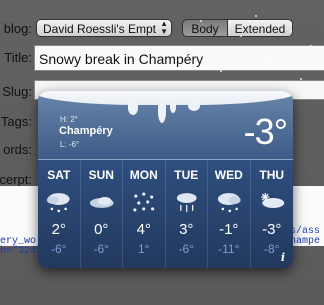  I want to click on info-icon: i, so click(283, 258).